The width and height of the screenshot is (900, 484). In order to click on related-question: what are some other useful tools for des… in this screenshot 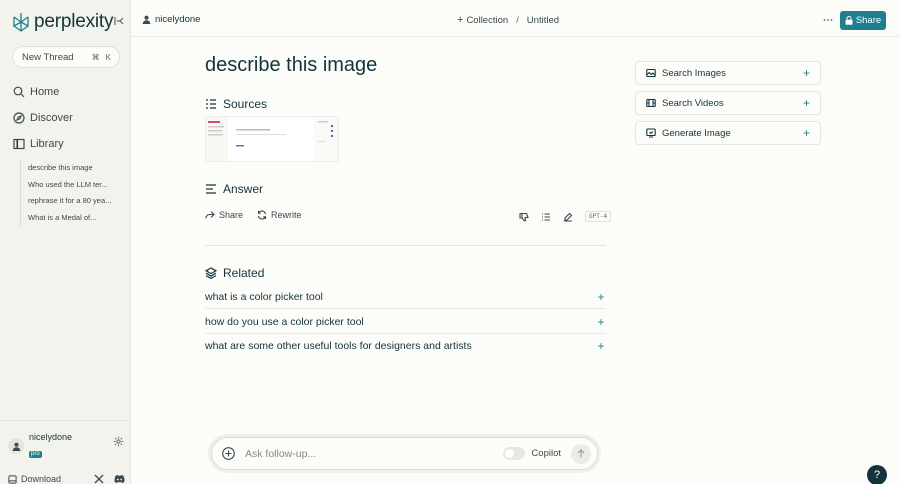, I will do `click(405, 346)`.